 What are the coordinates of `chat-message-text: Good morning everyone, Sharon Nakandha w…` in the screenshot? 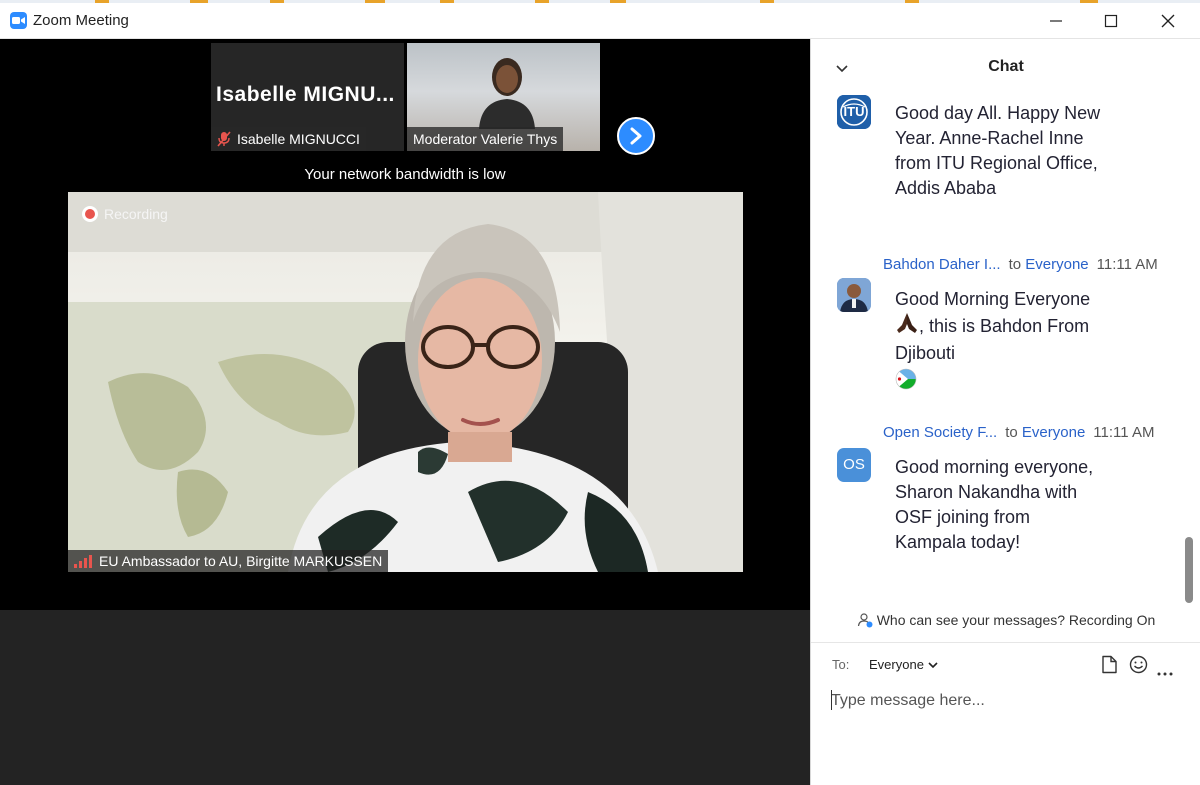 It's located at (994, 504).